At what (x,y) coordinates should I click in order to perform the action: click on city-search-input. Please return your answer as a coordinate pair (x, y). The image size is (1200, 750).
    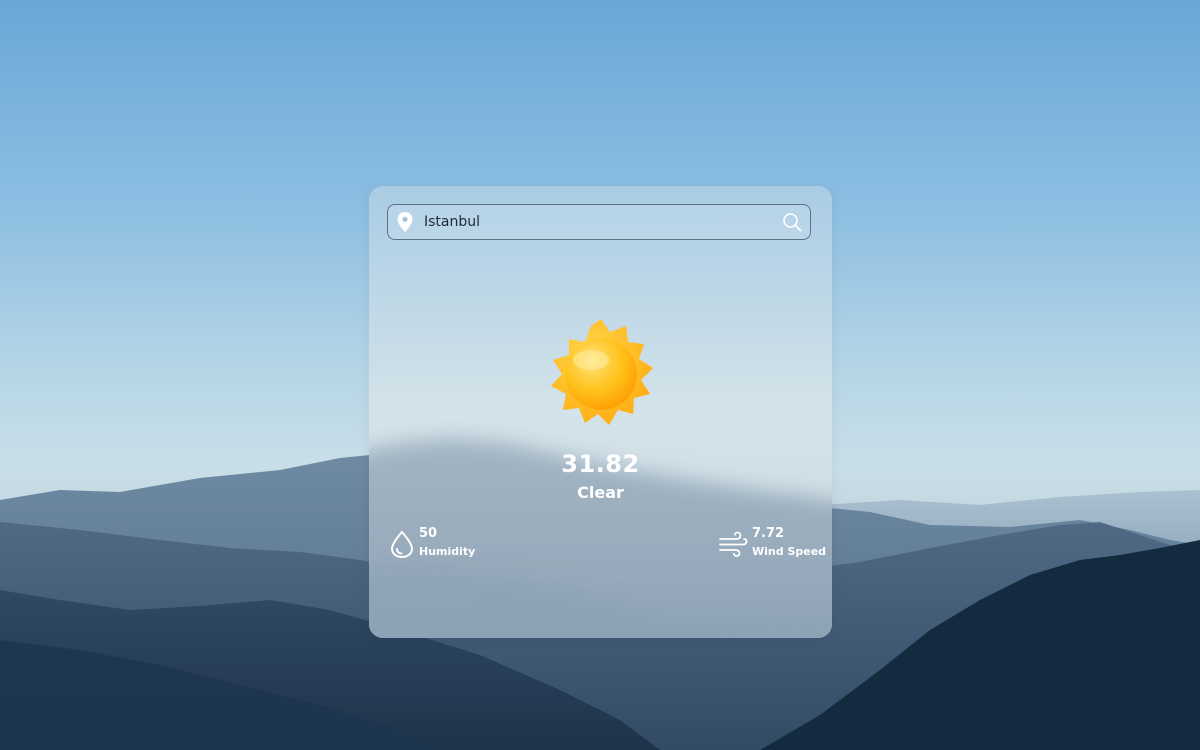
    Looking at the image, I should click on (599, 222).